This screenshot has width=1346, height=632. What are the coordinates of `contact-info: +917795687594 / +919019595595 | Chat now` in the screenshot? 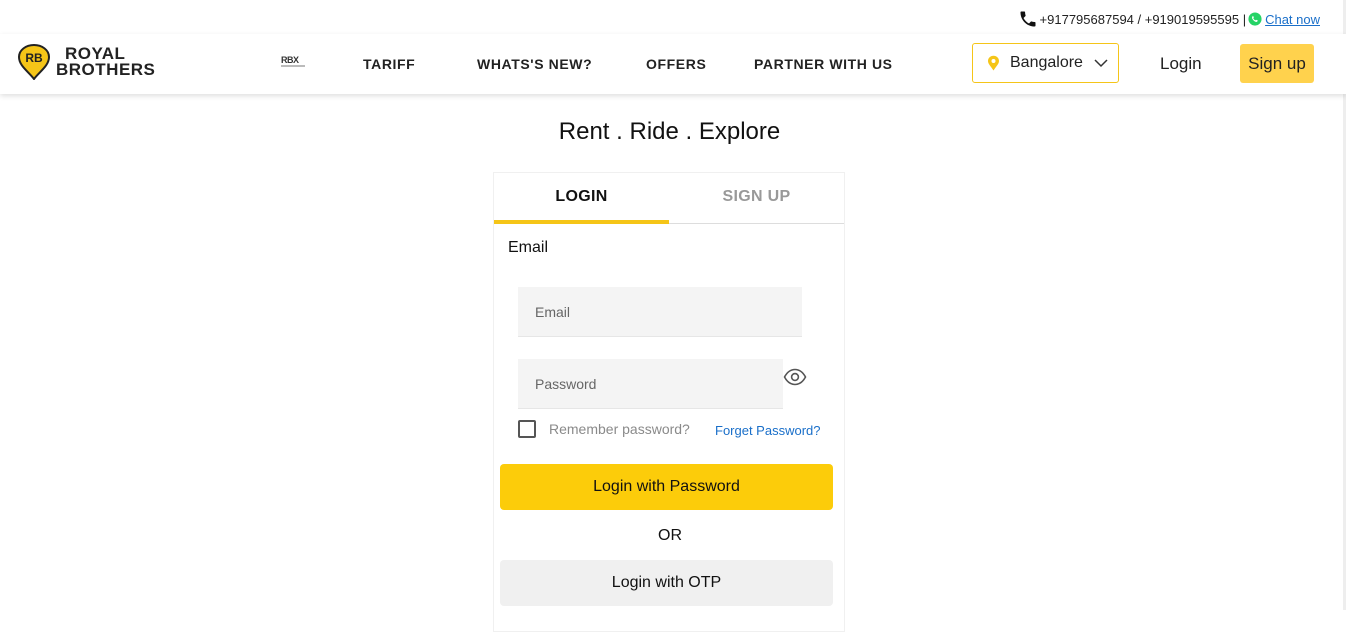 It's located at (1169, 19).